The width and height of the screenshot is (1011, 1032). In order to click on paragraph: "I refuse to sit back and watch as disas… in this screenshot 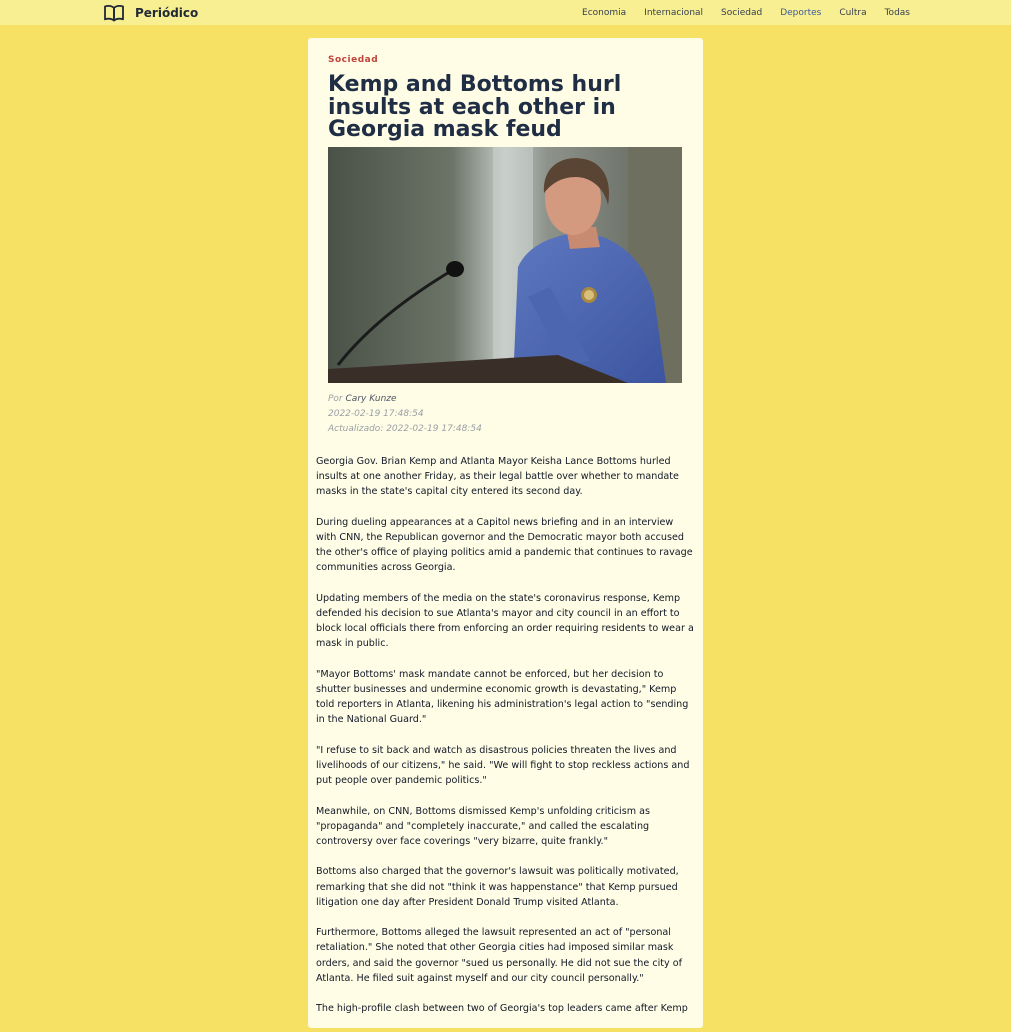, I will do `click(503, 765)`.